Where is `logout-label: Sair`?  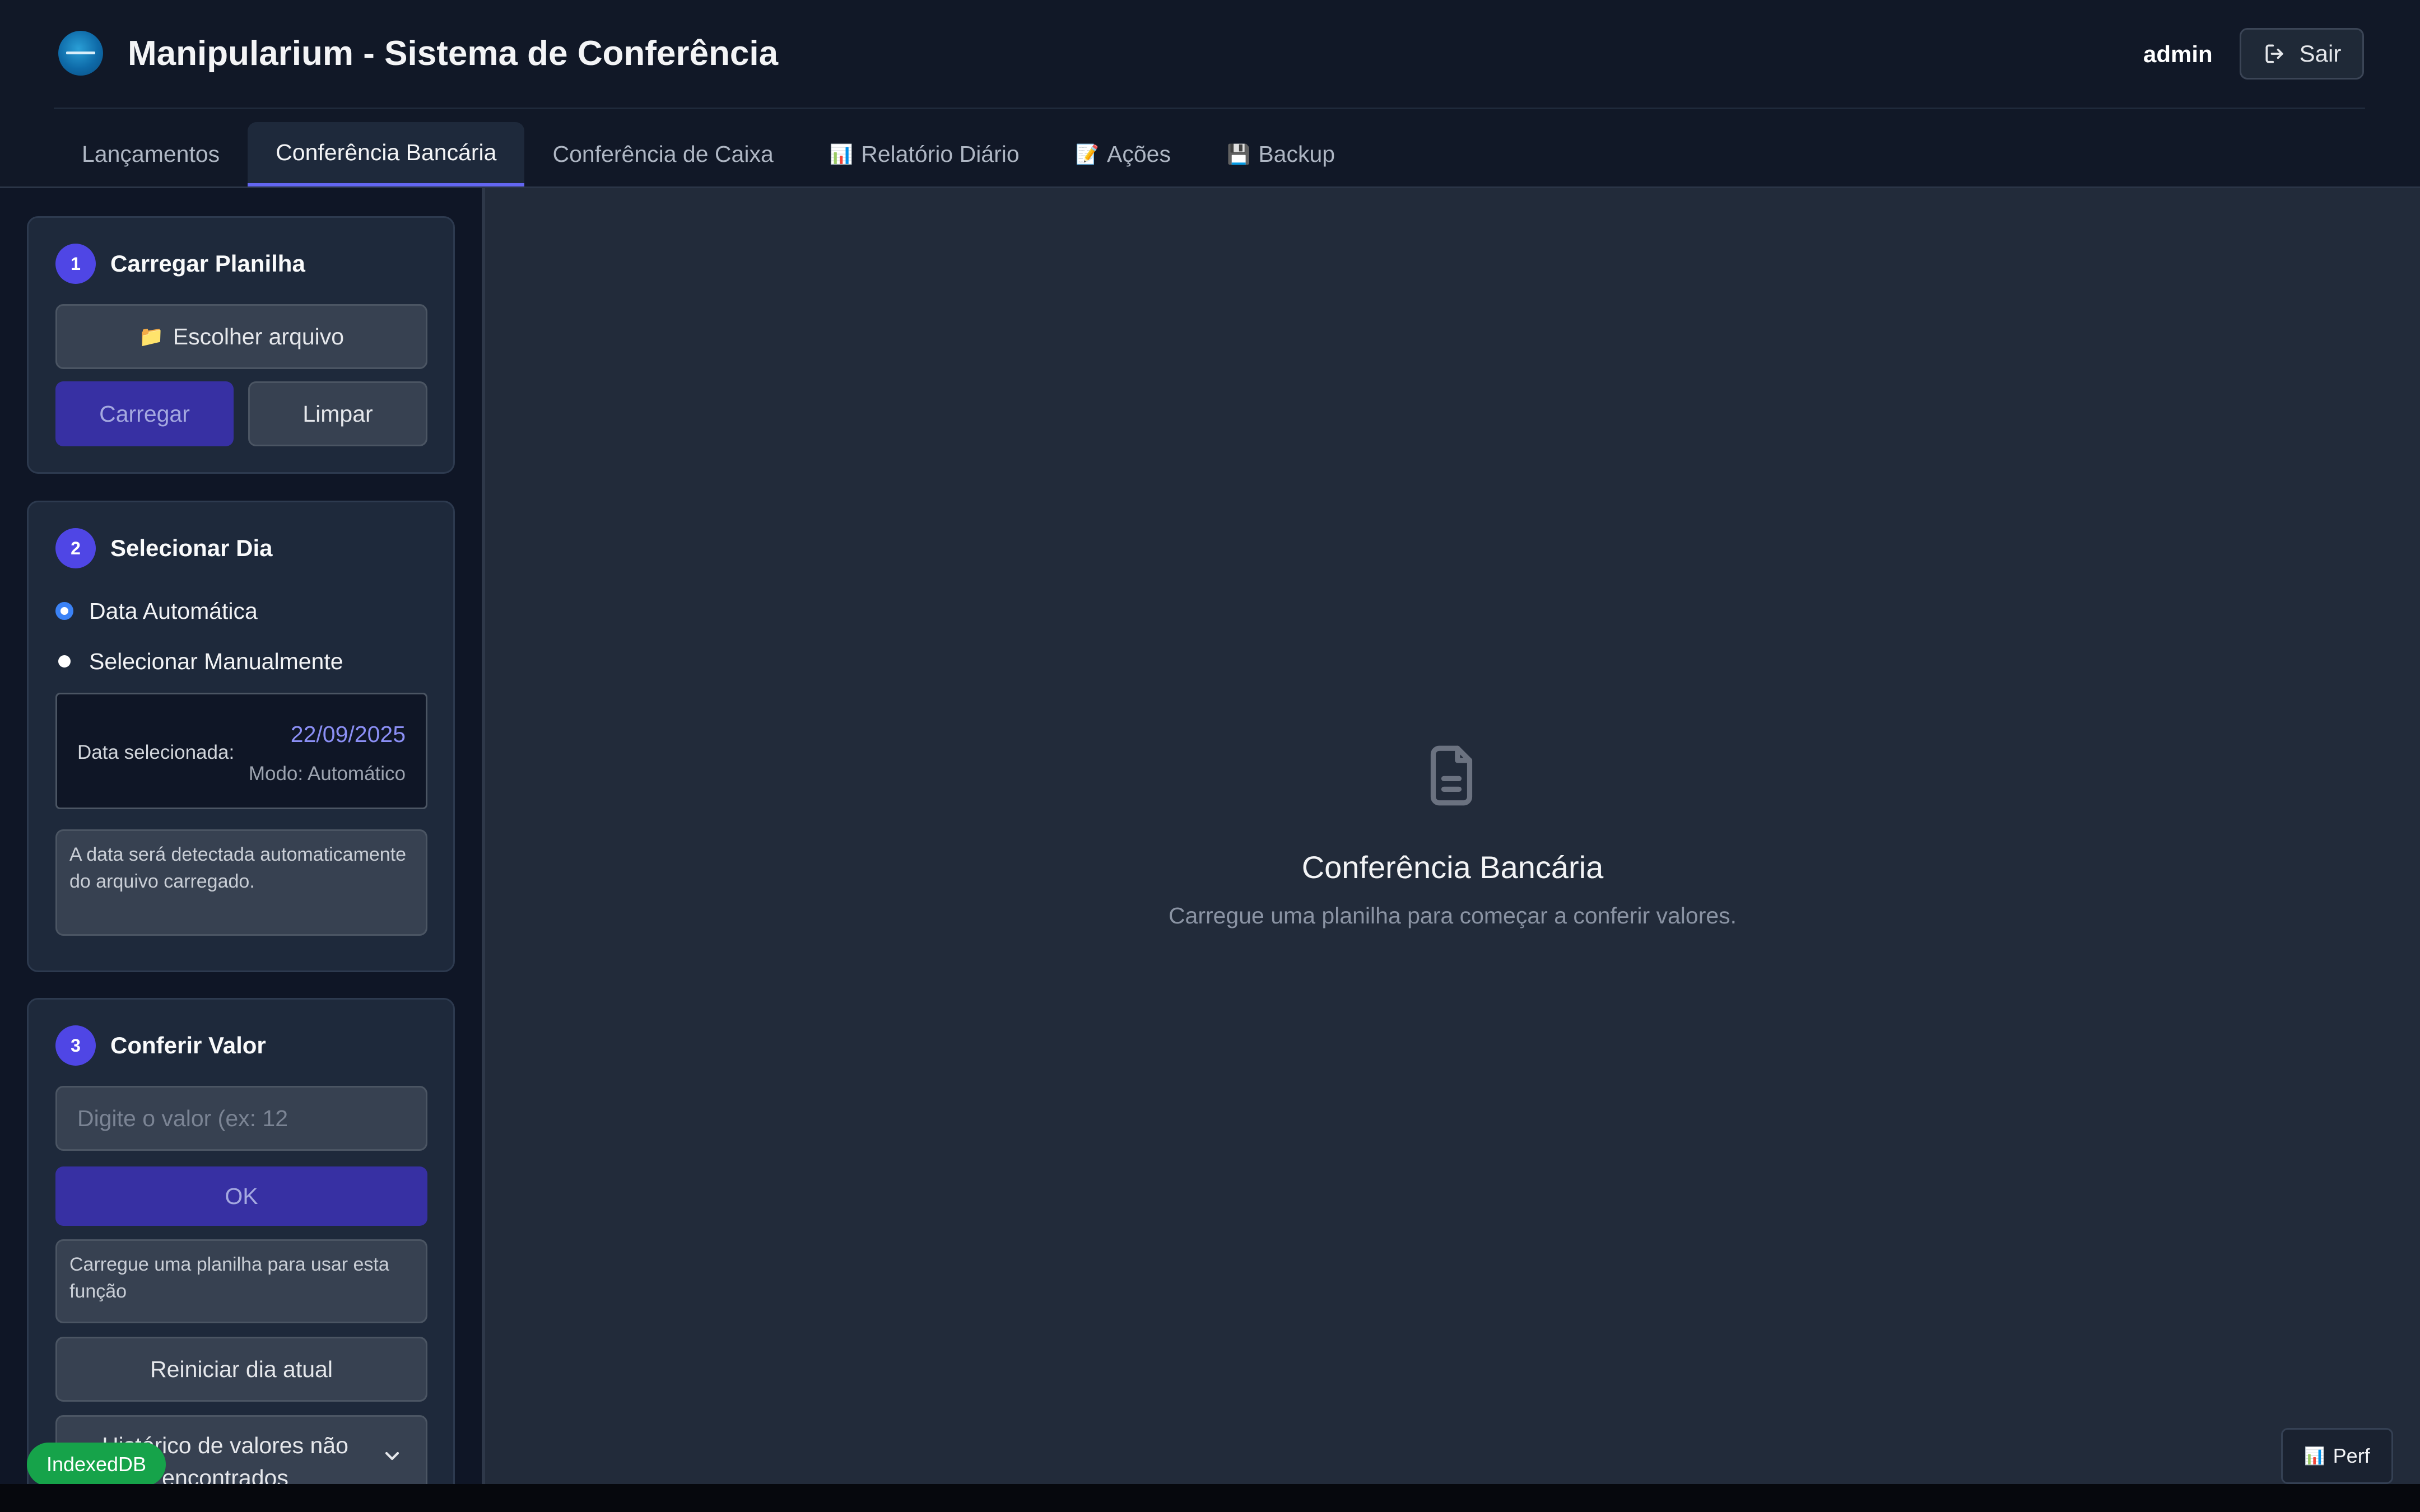 logout-label: Sair is located at coordinates (2320, 54).